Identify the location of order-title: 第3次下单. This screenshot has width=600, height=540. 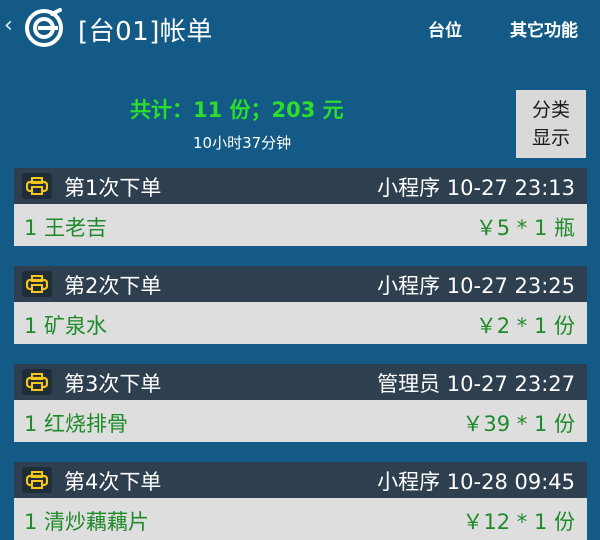
(113, 384).